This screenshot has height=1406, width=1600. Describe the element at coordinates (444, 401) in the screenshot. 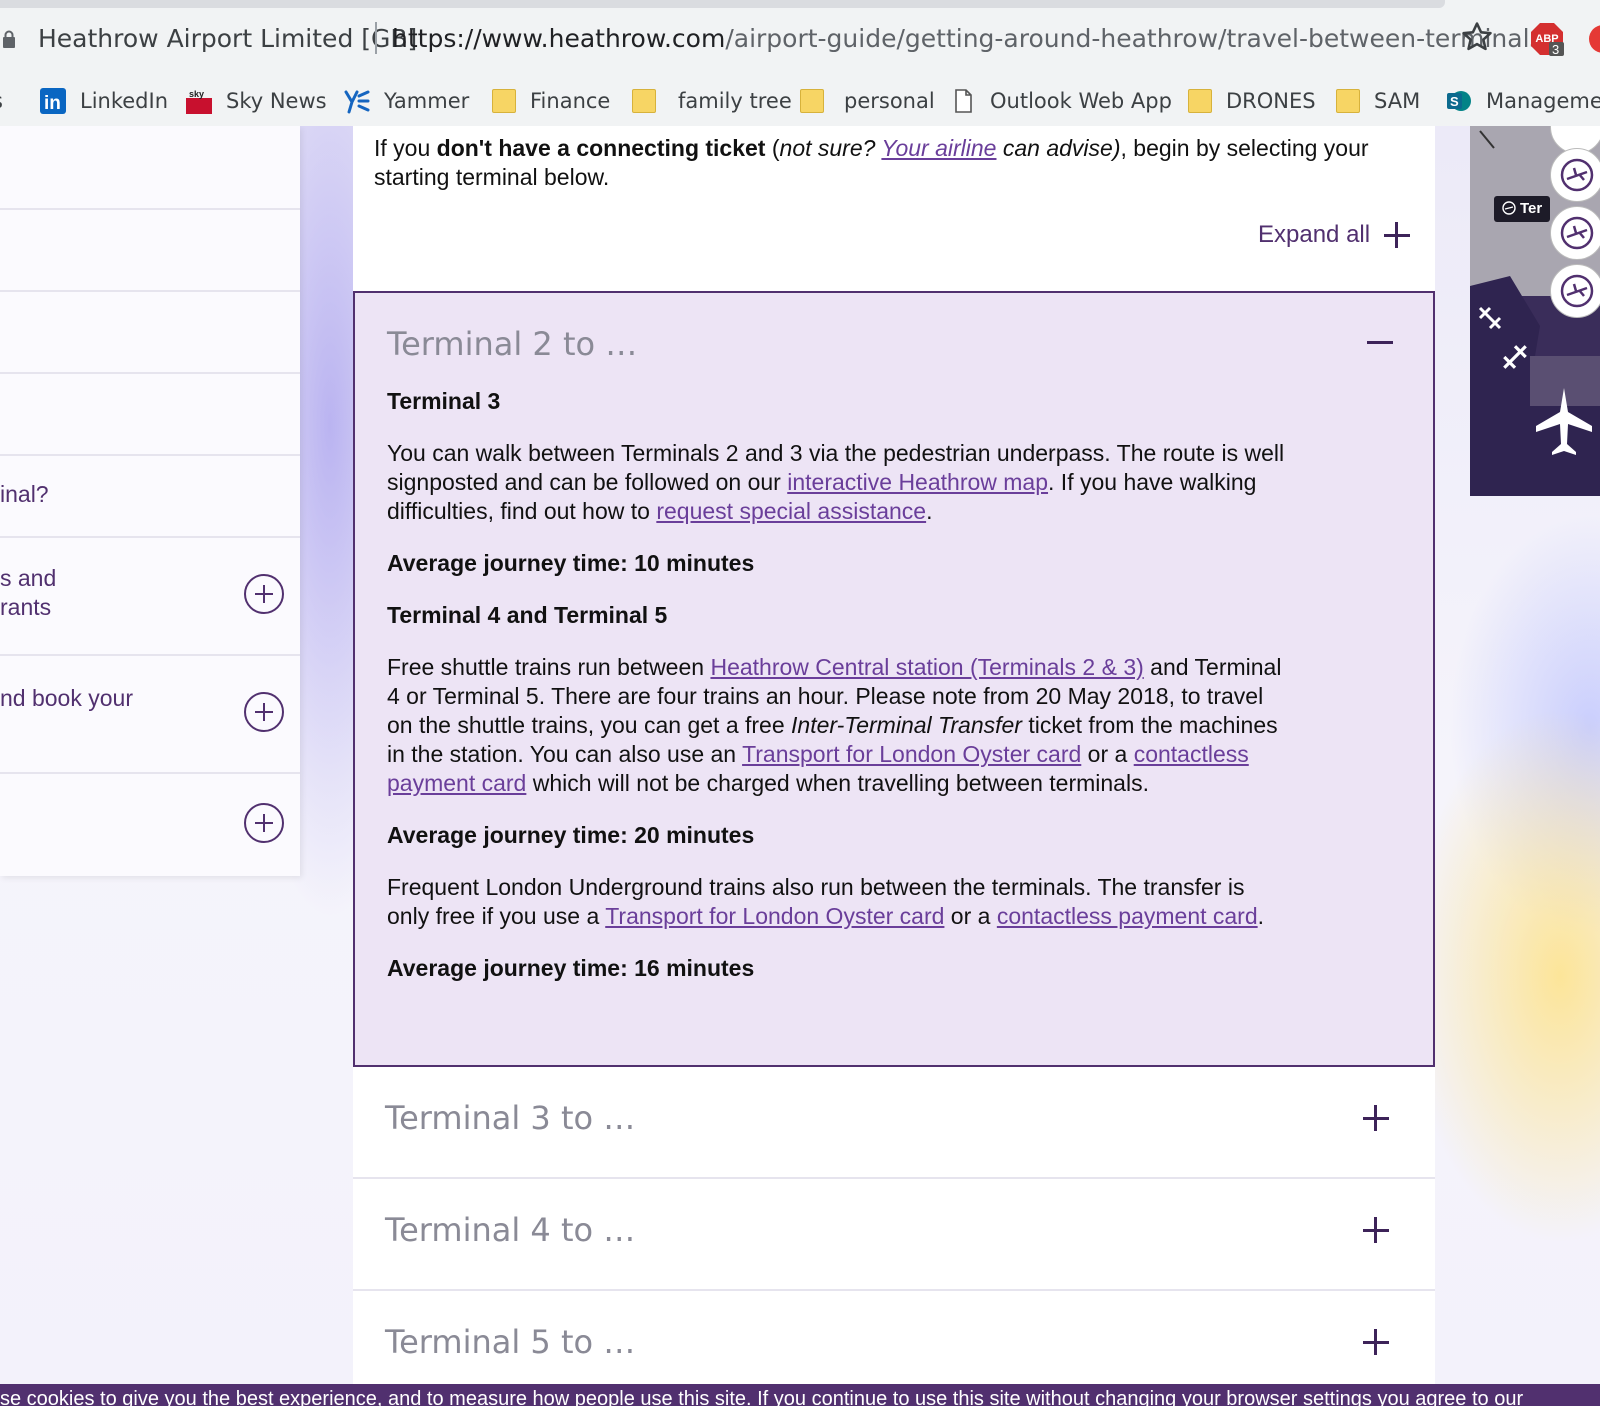

I see `section-heading: Terminal 3` at that location.